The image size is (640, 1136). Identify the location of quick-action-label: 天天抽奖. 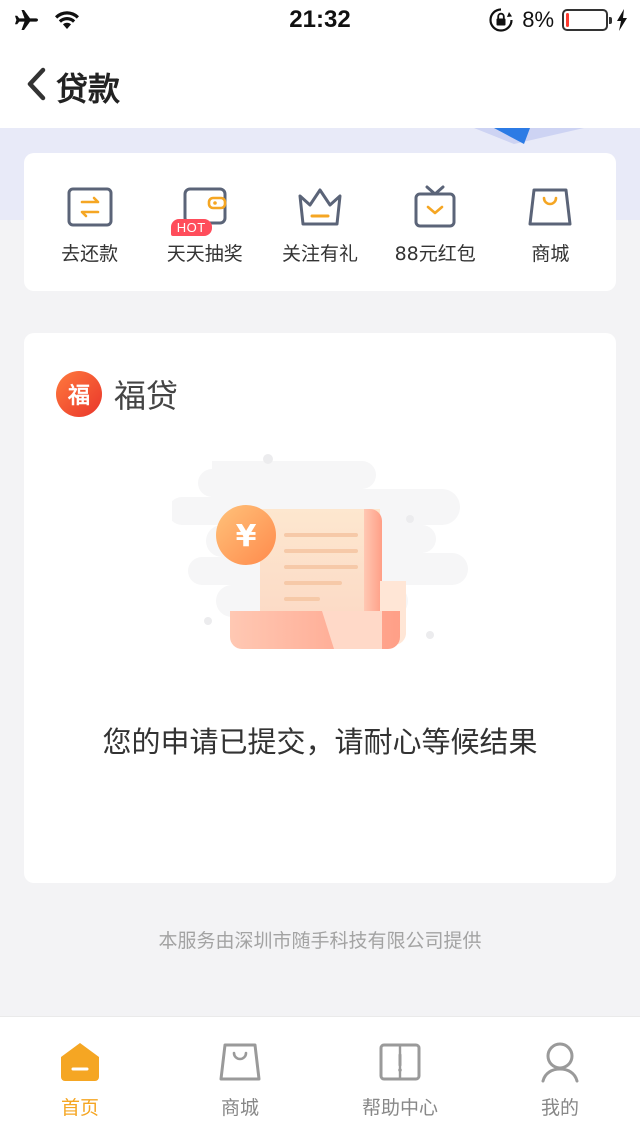
(204, 254).